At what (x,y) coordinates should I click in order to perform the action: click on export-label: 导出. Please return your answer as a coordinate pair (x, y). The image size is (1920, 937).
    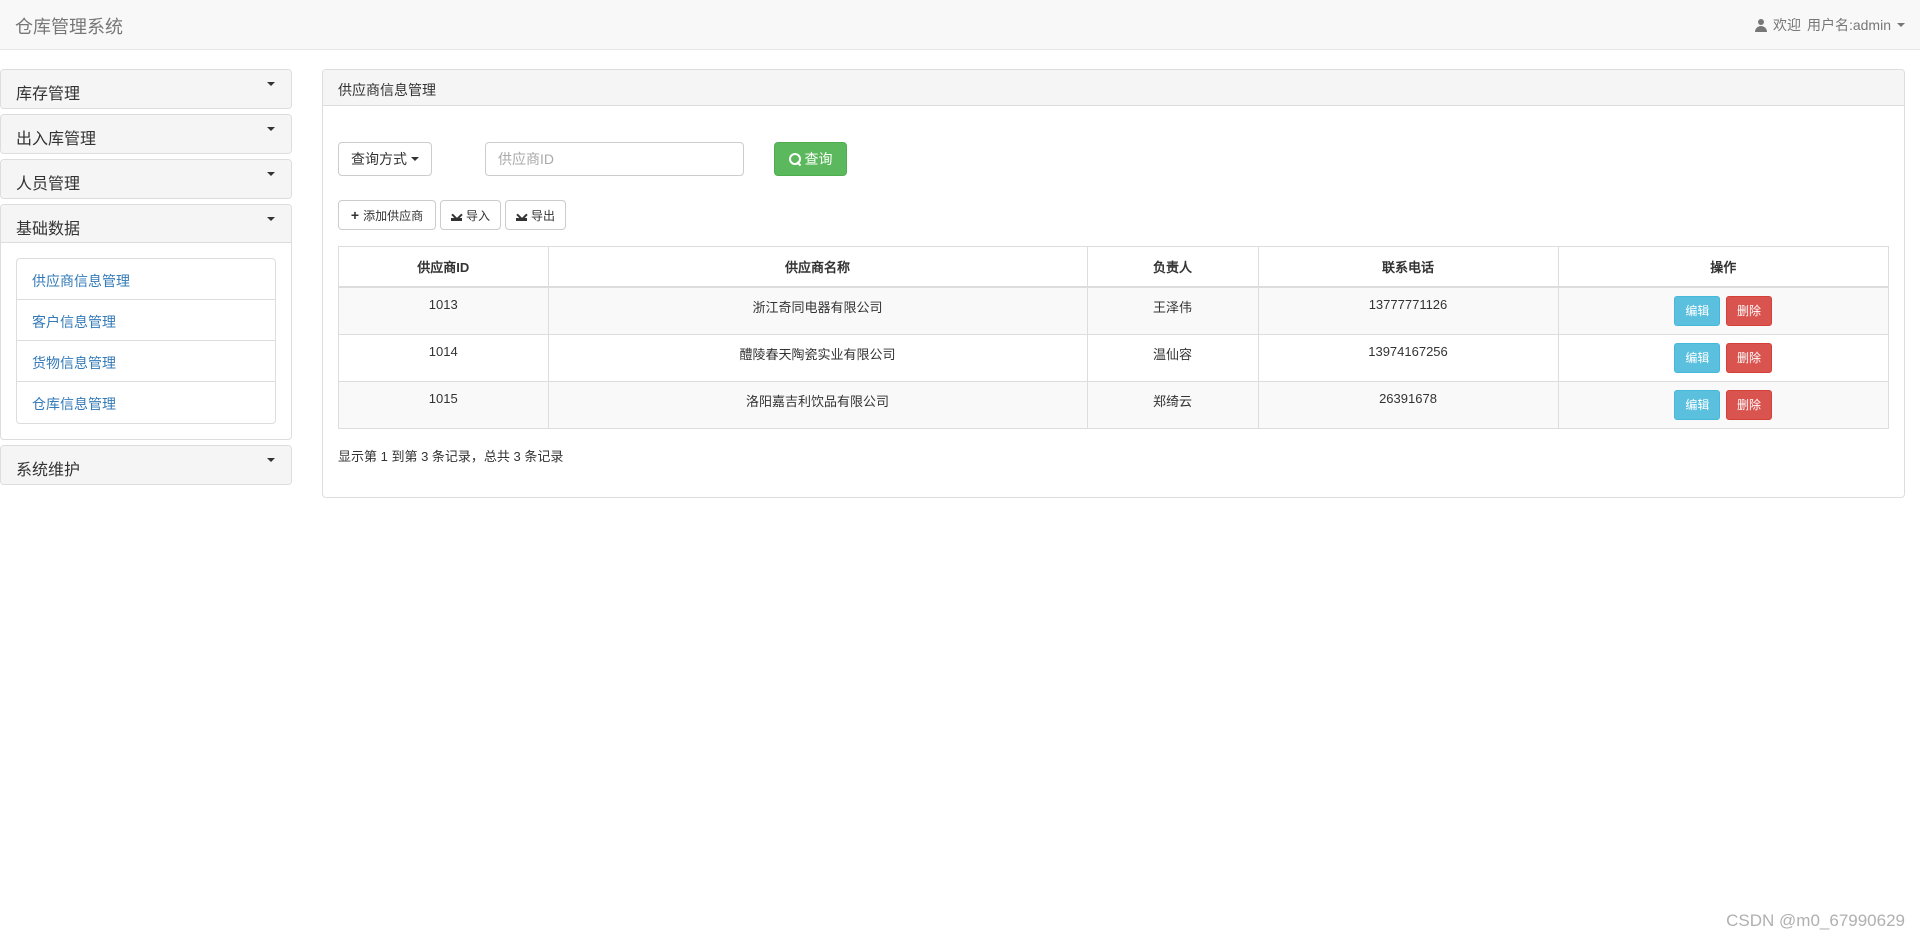
    Looking at the image, I should click on (542, 215).